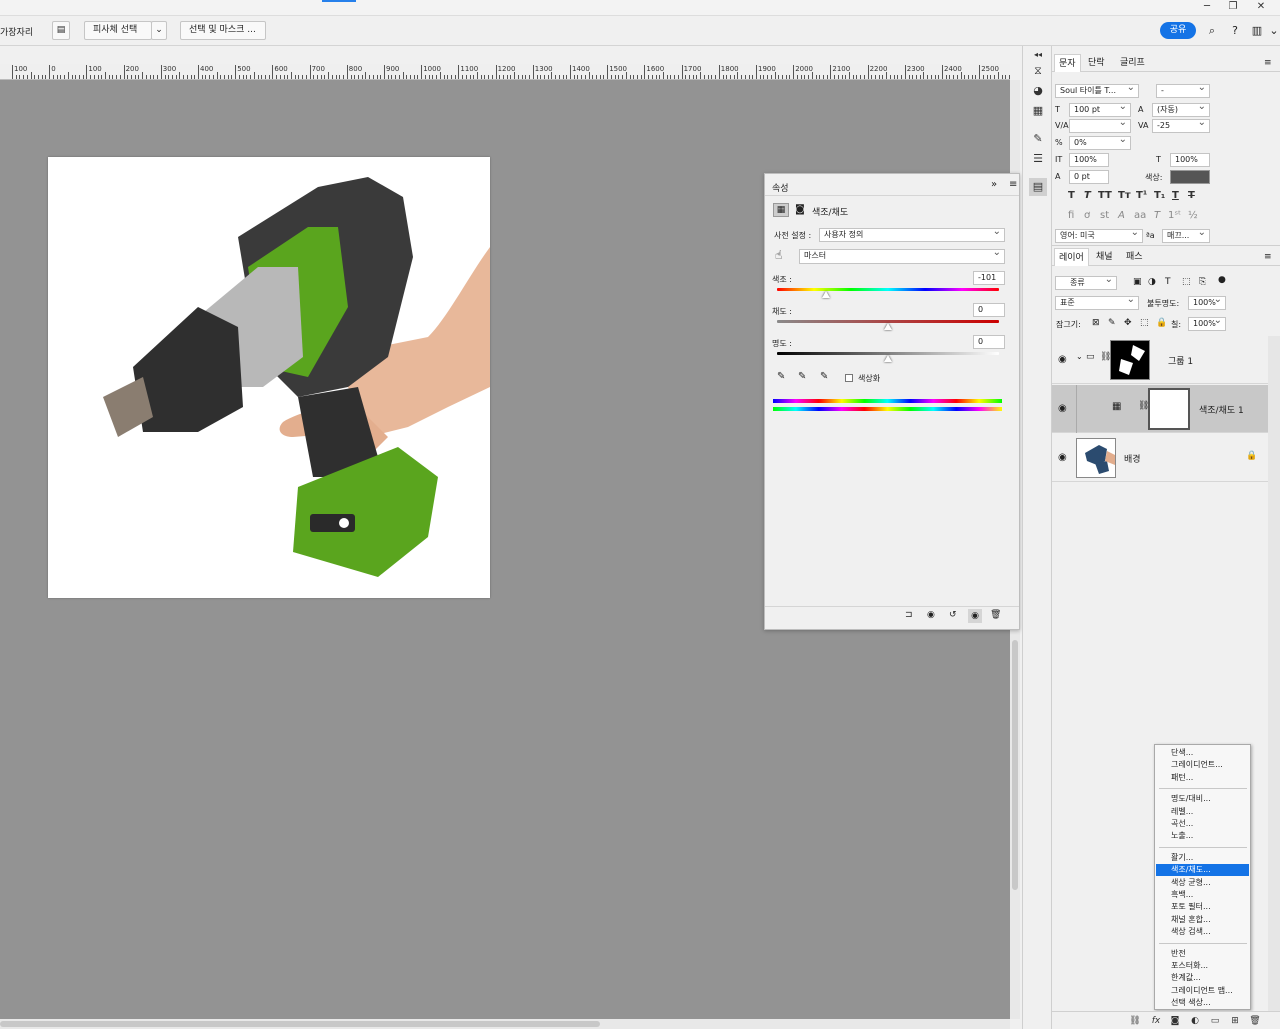 The width and height of the screenshot is (1280, 1029). What do you see at coordinates (1178, 30) in the screenshot?
I see `share-button: 공유` at bounding box center [1178, 30].